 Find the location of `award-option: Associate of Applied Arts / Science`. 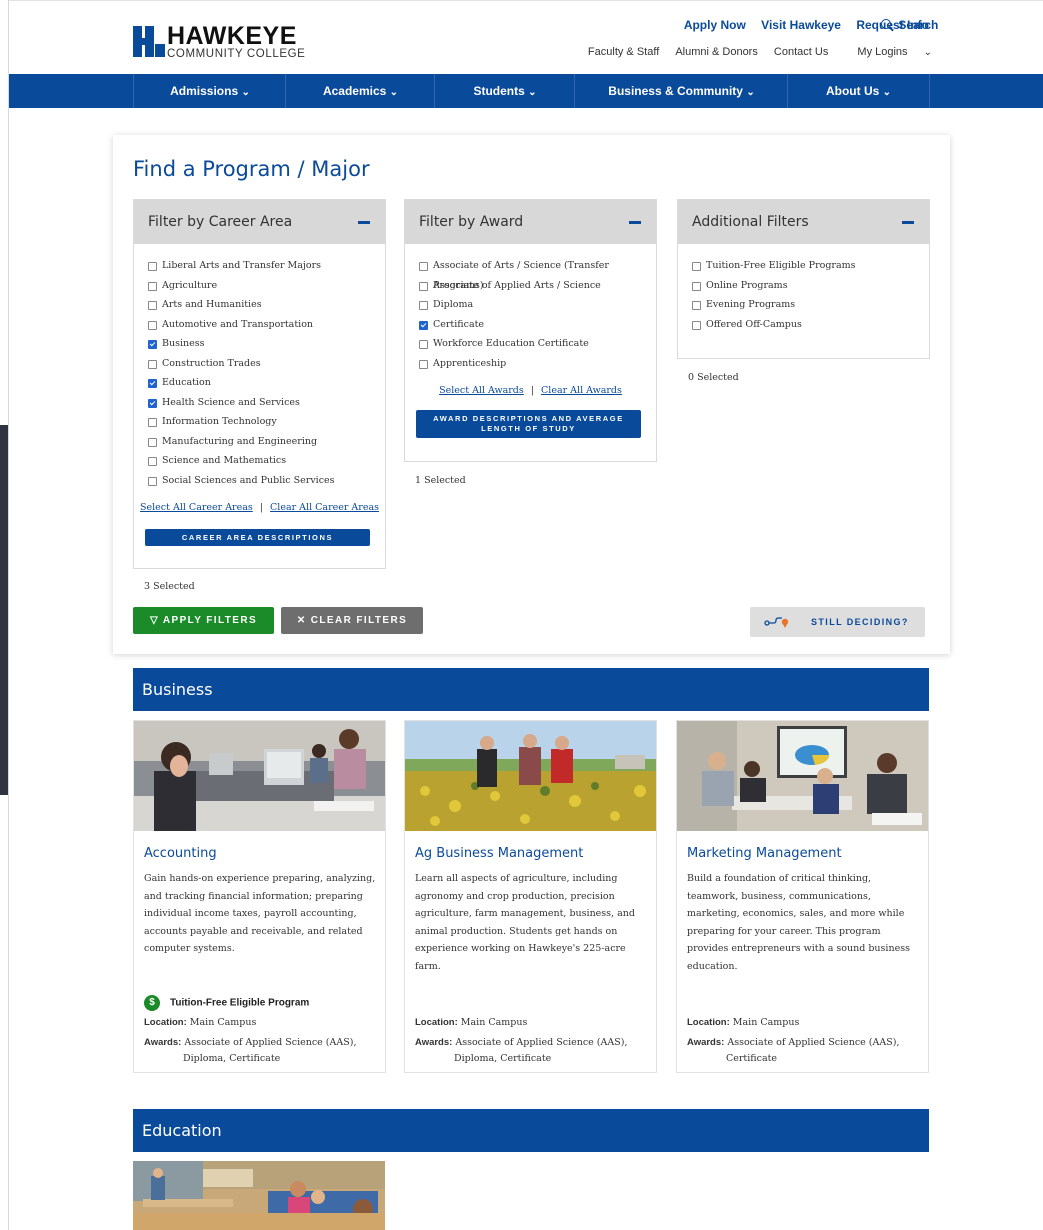

award-option: Associate of Applied Arts / Science is located at coordinates (530, 286).